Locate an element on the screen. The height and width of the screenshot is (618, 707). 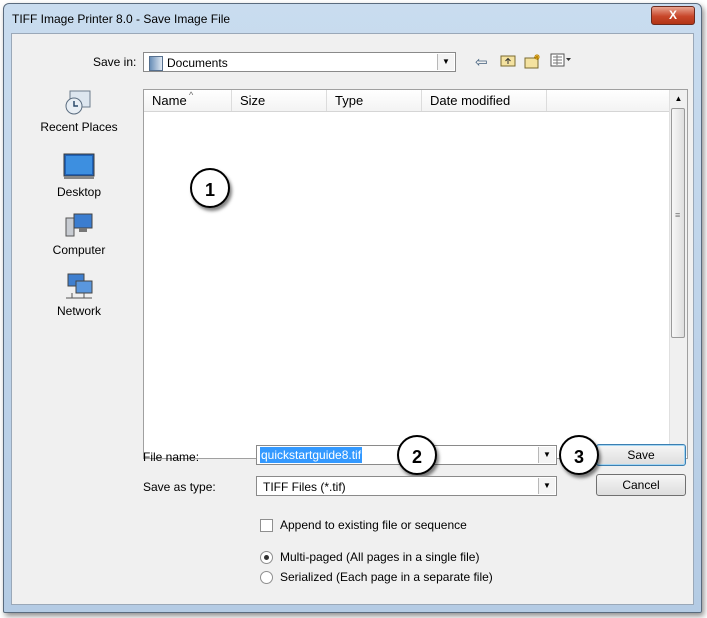
place-label: Network is located at coordinates (78, 311).